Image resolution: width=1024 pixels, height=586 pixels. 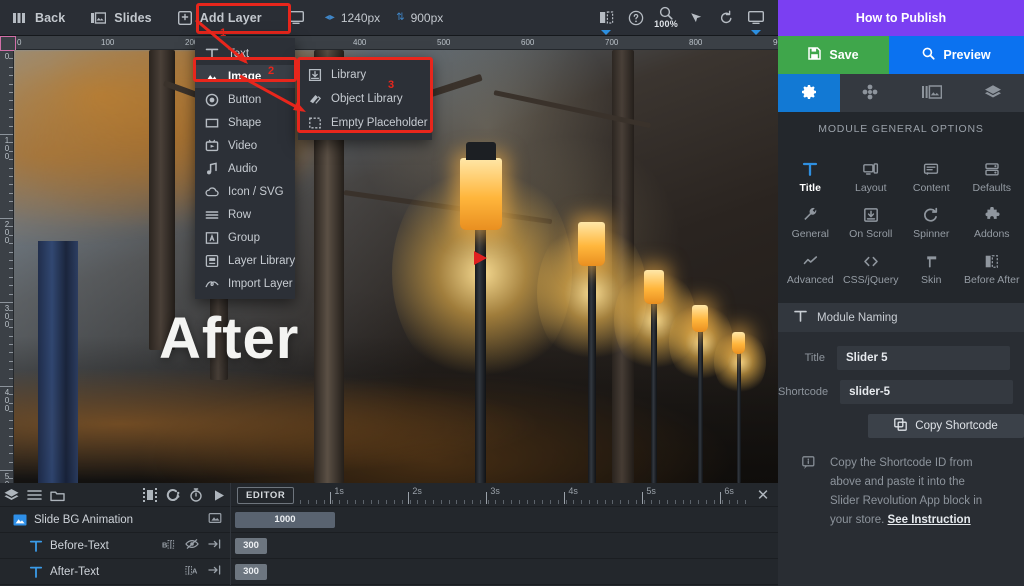 I want to click on close-icon: ✕, so click(x=763, y=495).